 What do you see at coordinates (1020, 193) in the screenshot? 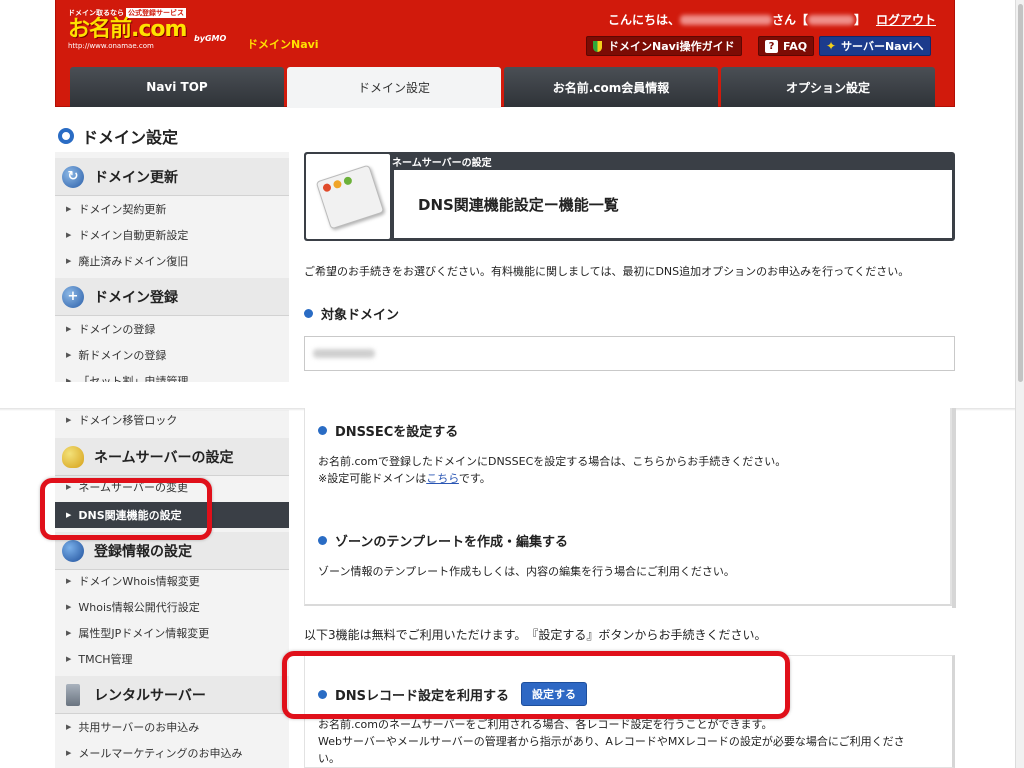
I see `scrollbar-thumb` at bounding box center [1020, 193].